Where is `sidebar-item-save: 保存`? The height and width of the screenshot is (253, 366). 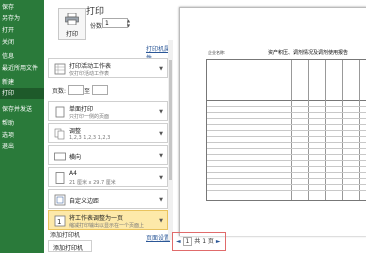
sidebar-item-save: 保存 is located at coordinates (8, 6).